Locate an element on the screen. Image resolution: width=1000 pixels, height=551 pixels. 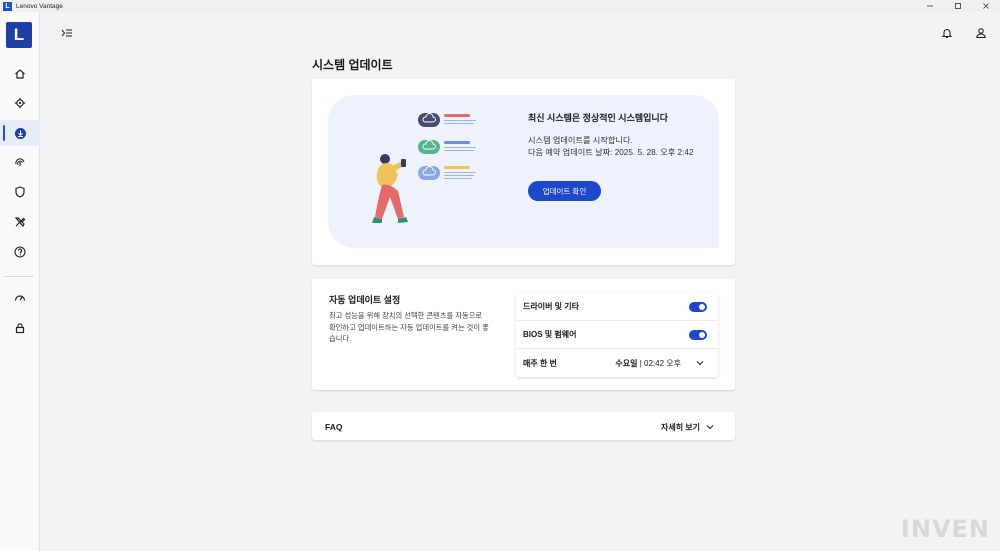
lock-icon is located at coordinates (20, 328).